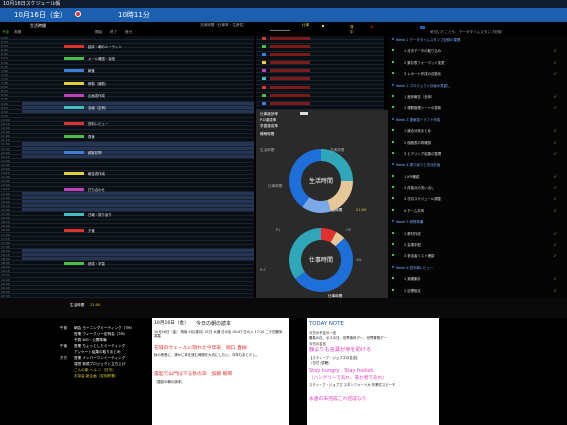  I want to click on note-item: 1 KPI確認 ✓, so click(474, 176).